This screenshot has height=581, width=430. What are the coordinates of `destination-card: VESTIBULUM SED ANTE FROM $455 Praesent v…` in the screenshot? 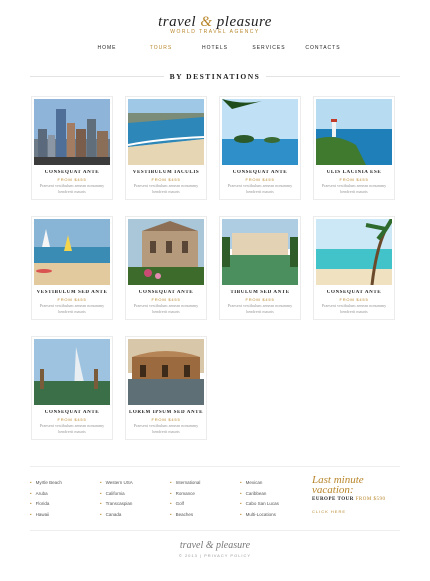 It's located at (72, 268).